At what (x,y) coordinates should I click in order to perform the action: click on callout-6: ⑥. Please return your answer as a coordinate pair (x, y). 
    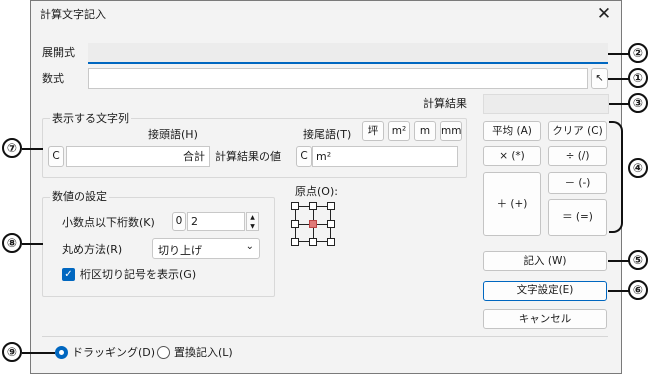
    Looking at the image, I should click on (638, 290).